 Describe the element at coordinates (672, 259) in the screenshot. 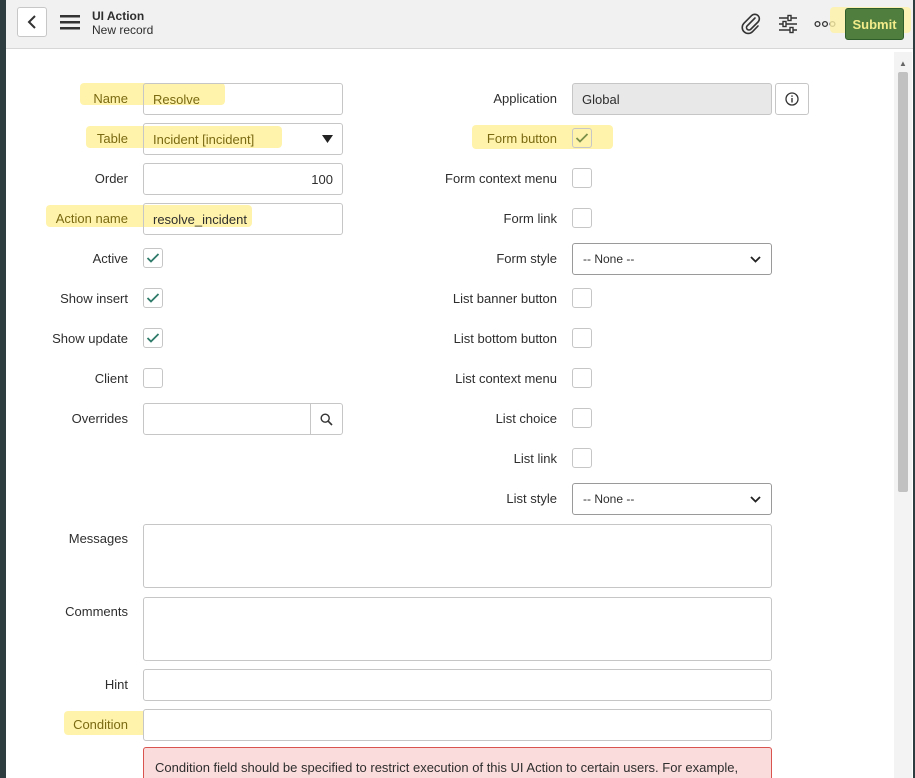

I see `form-style-select: -- None --` at that location.